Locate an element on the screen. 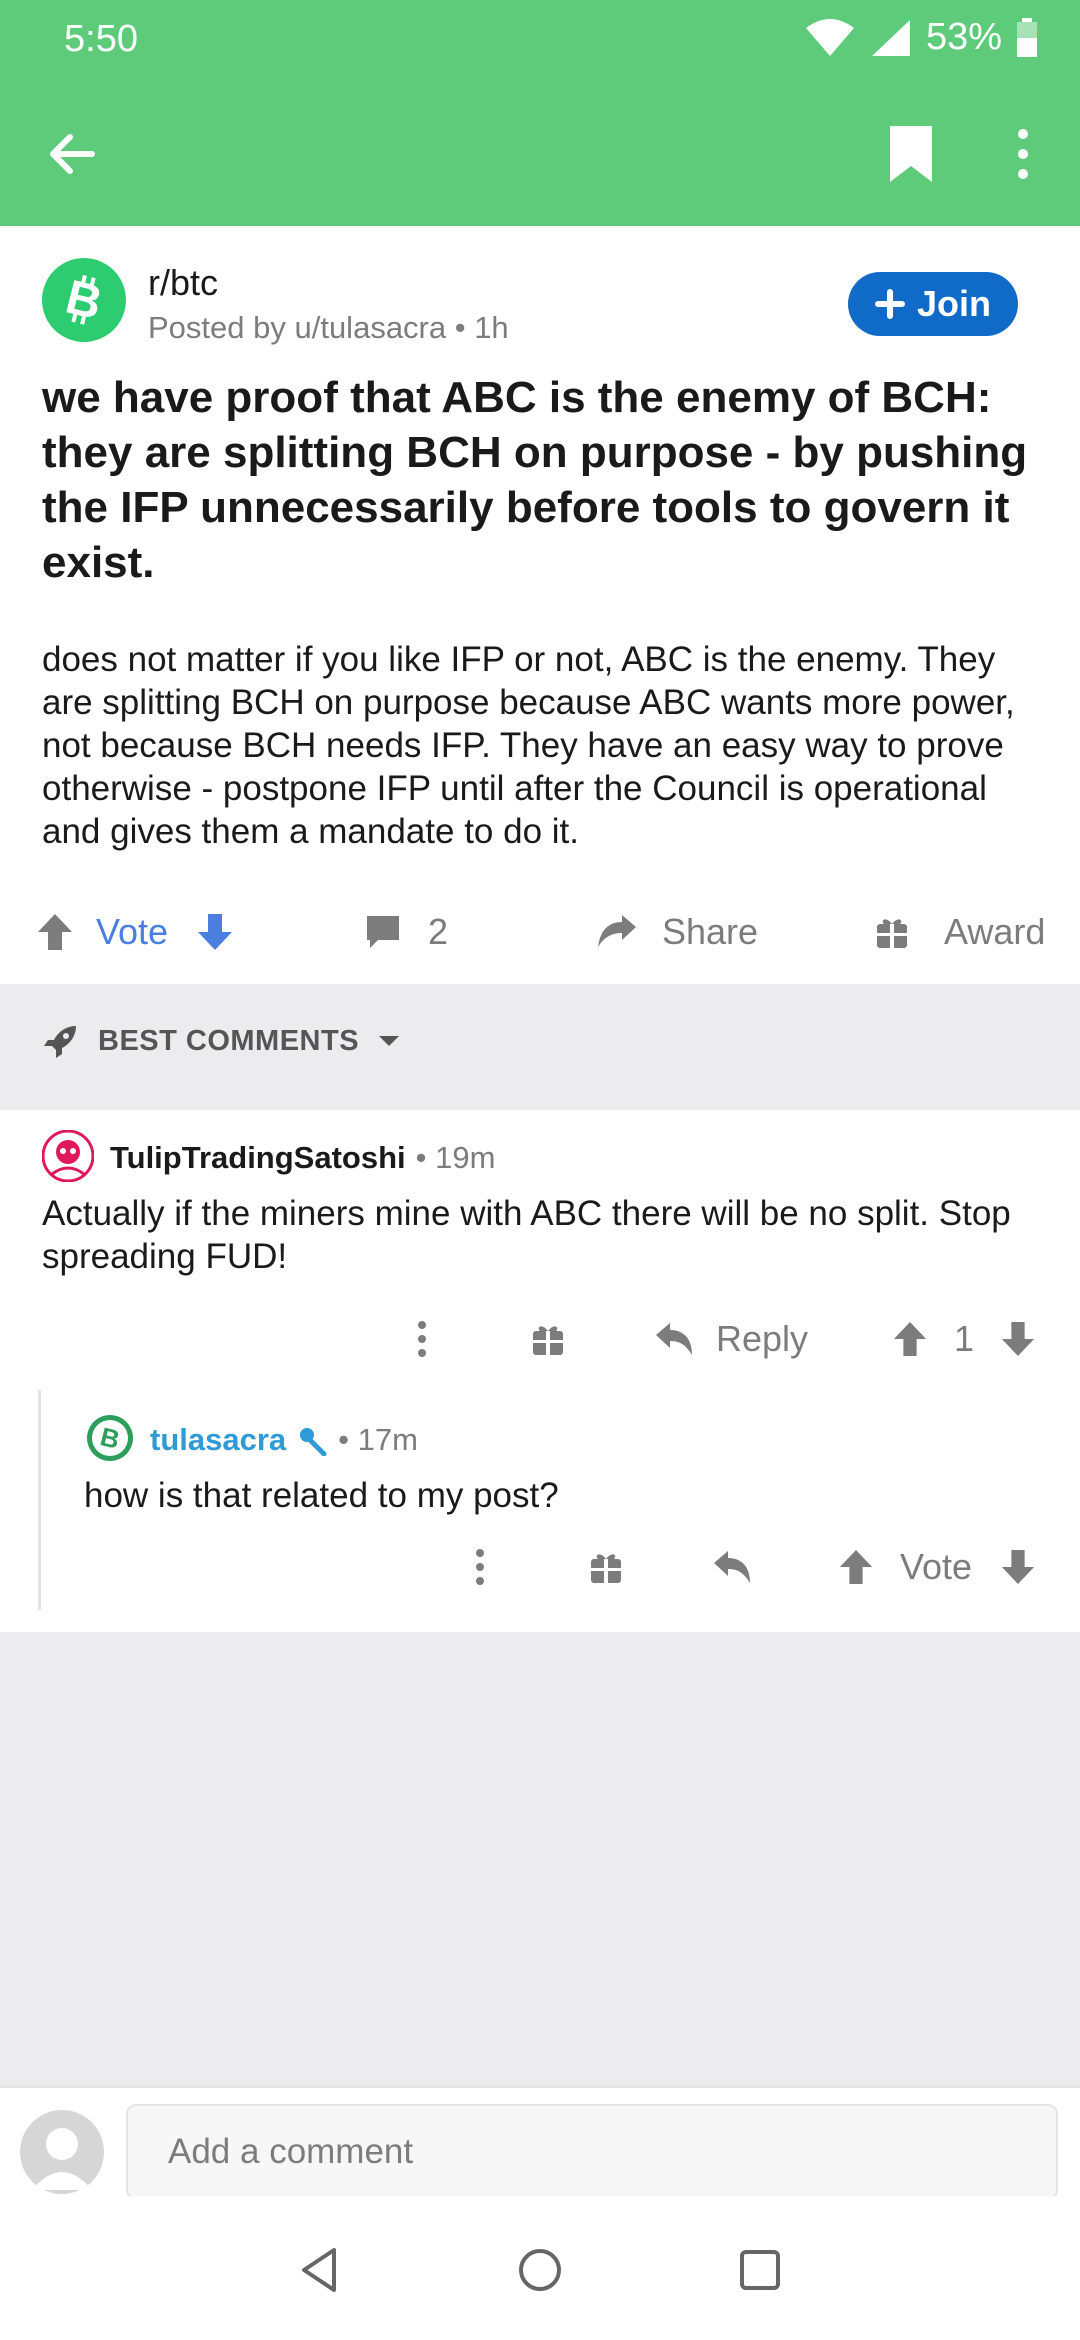 Image resolution: width=1080 pixels, height=2340 pixels. comment-meta: tulasacra • 17m is located at coordinates (284, 1440).